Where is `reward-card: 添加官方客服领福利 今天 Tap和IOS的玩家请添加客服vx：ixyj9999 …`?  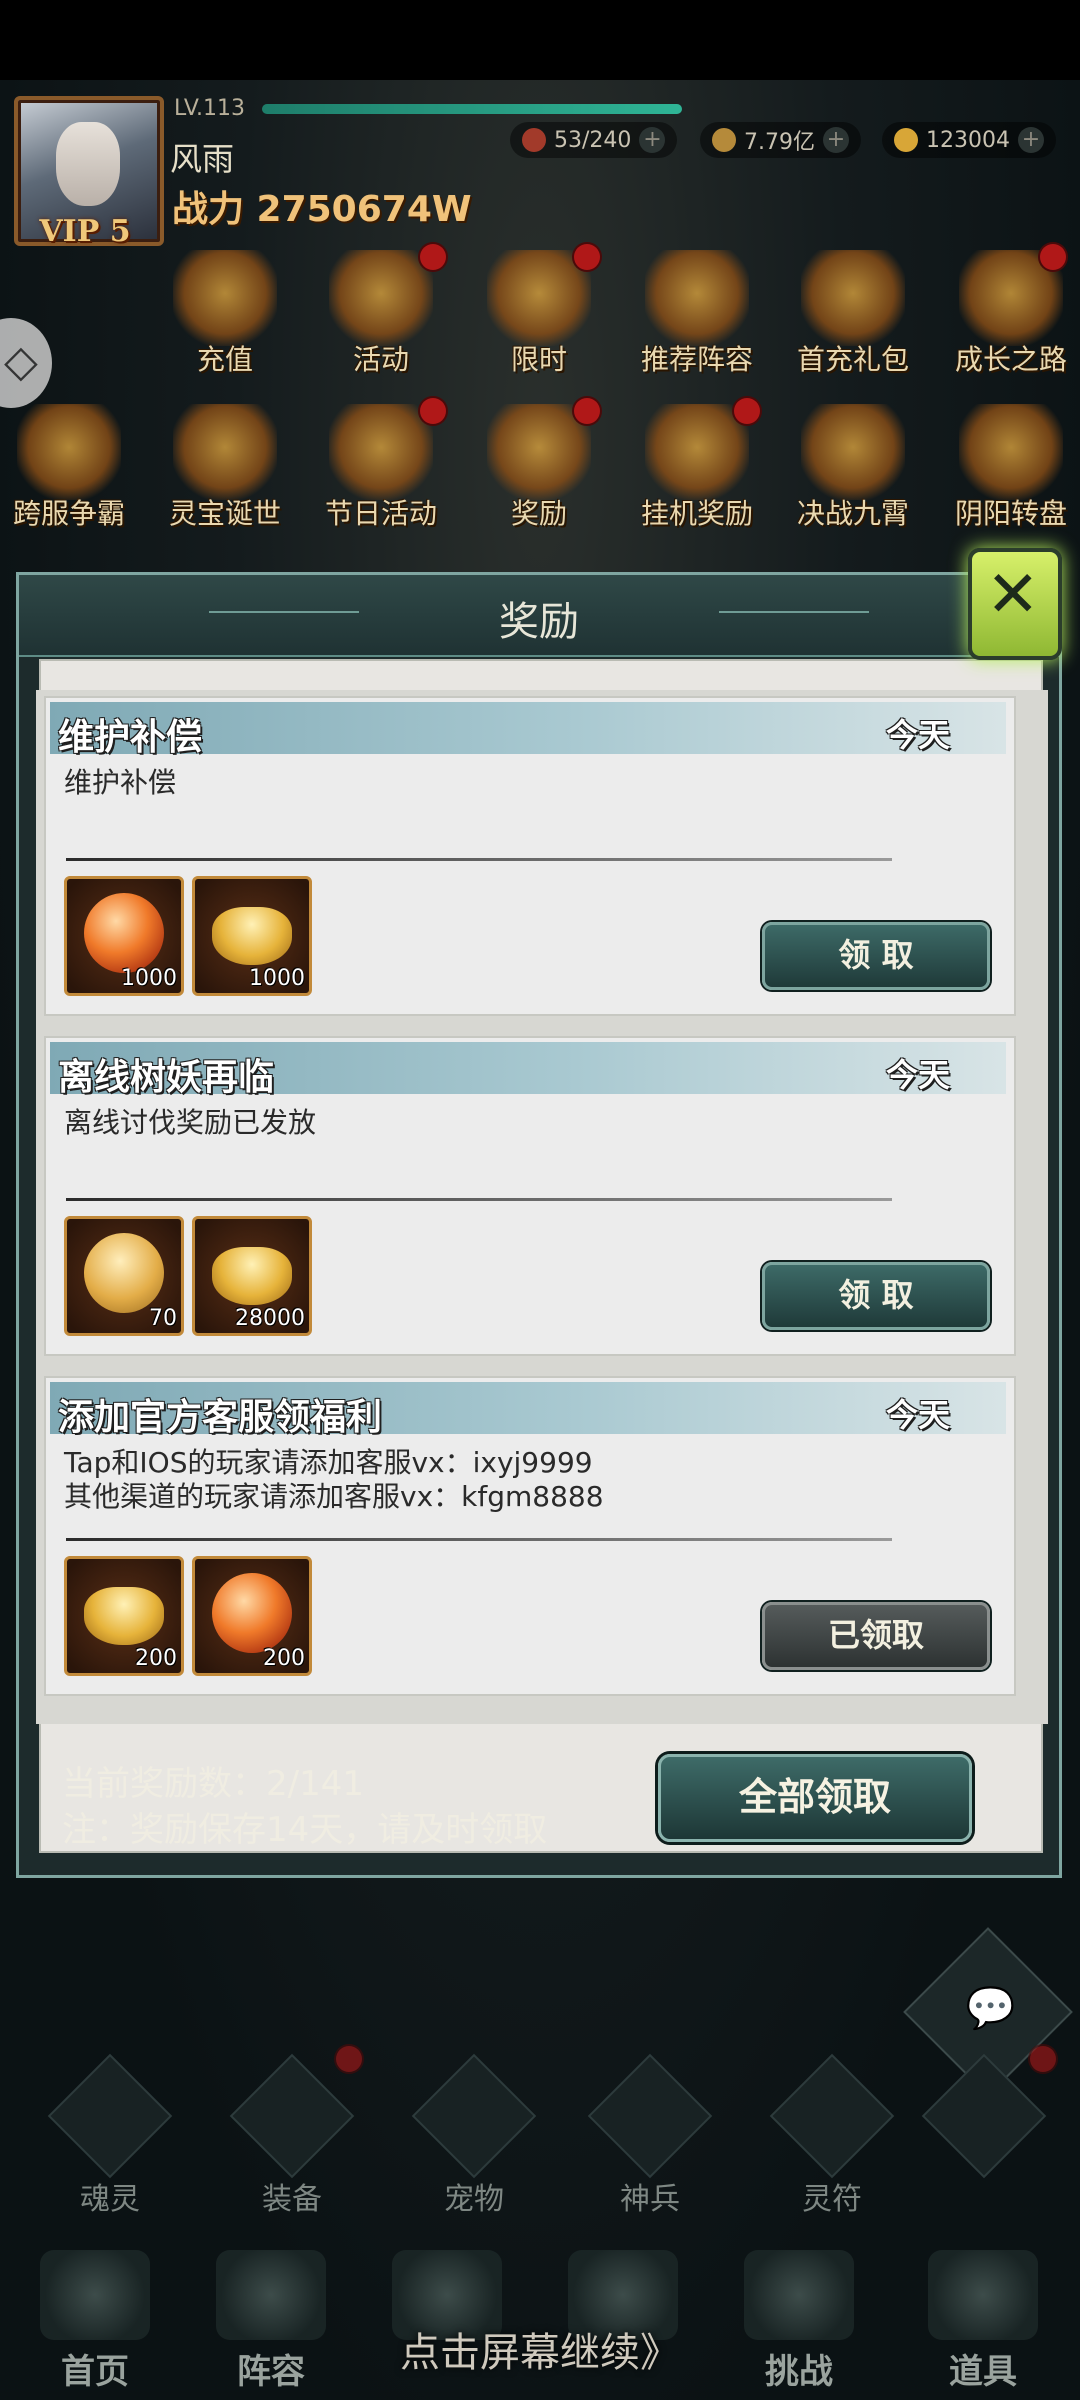 reward-card: 添加官方客服领福利 今天 Tap和IOS的玩家请添加客服vx：ixyj9999 … is located at coordinates (530, 1536).